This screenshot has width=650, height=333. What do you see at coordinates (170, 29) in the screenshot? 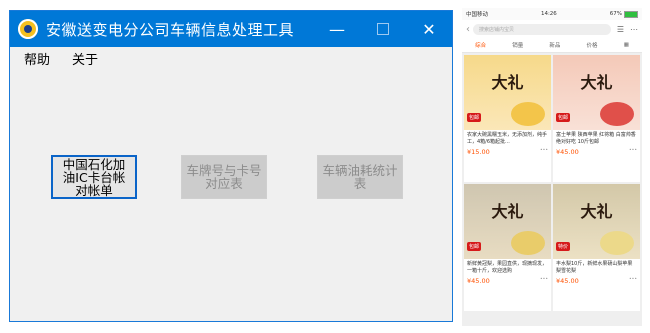
I see `window-title: 安徽送变电分公司车辆信息处理工具` at bounding box center [170, 29].